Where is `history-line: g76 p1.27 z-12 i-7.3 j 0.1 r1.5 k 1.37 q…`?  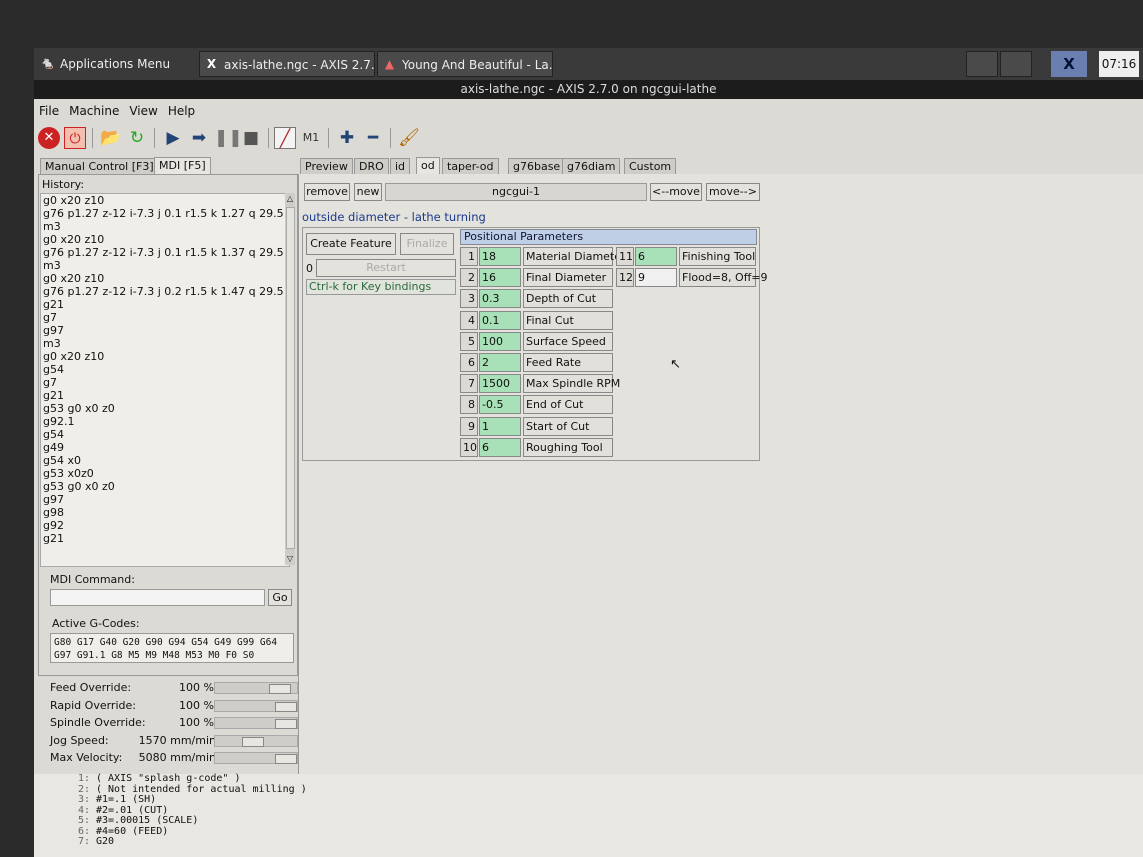
history-line: g76 p1.27 z-12 i-7.3 j 0.1 r1.5 k 1.37 q… is located at coordinates (165, 252).